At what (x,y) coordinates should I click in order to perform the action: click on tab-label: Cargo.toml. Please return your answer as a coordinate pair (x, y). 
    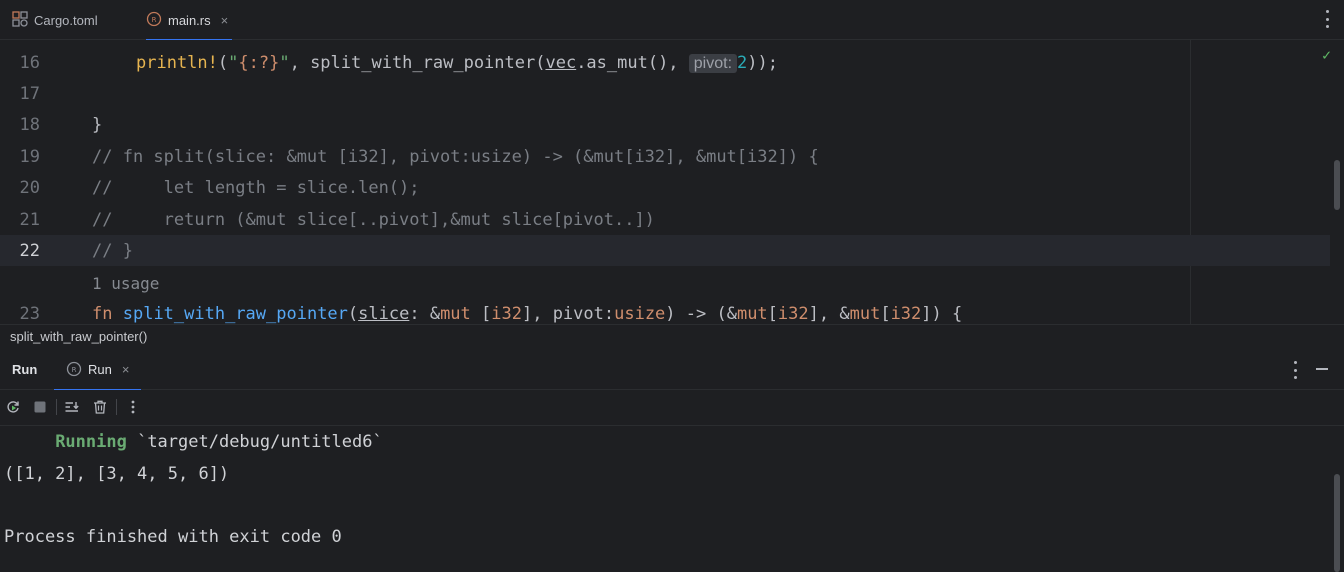
    Looking at the image, I should click on (66, 20).